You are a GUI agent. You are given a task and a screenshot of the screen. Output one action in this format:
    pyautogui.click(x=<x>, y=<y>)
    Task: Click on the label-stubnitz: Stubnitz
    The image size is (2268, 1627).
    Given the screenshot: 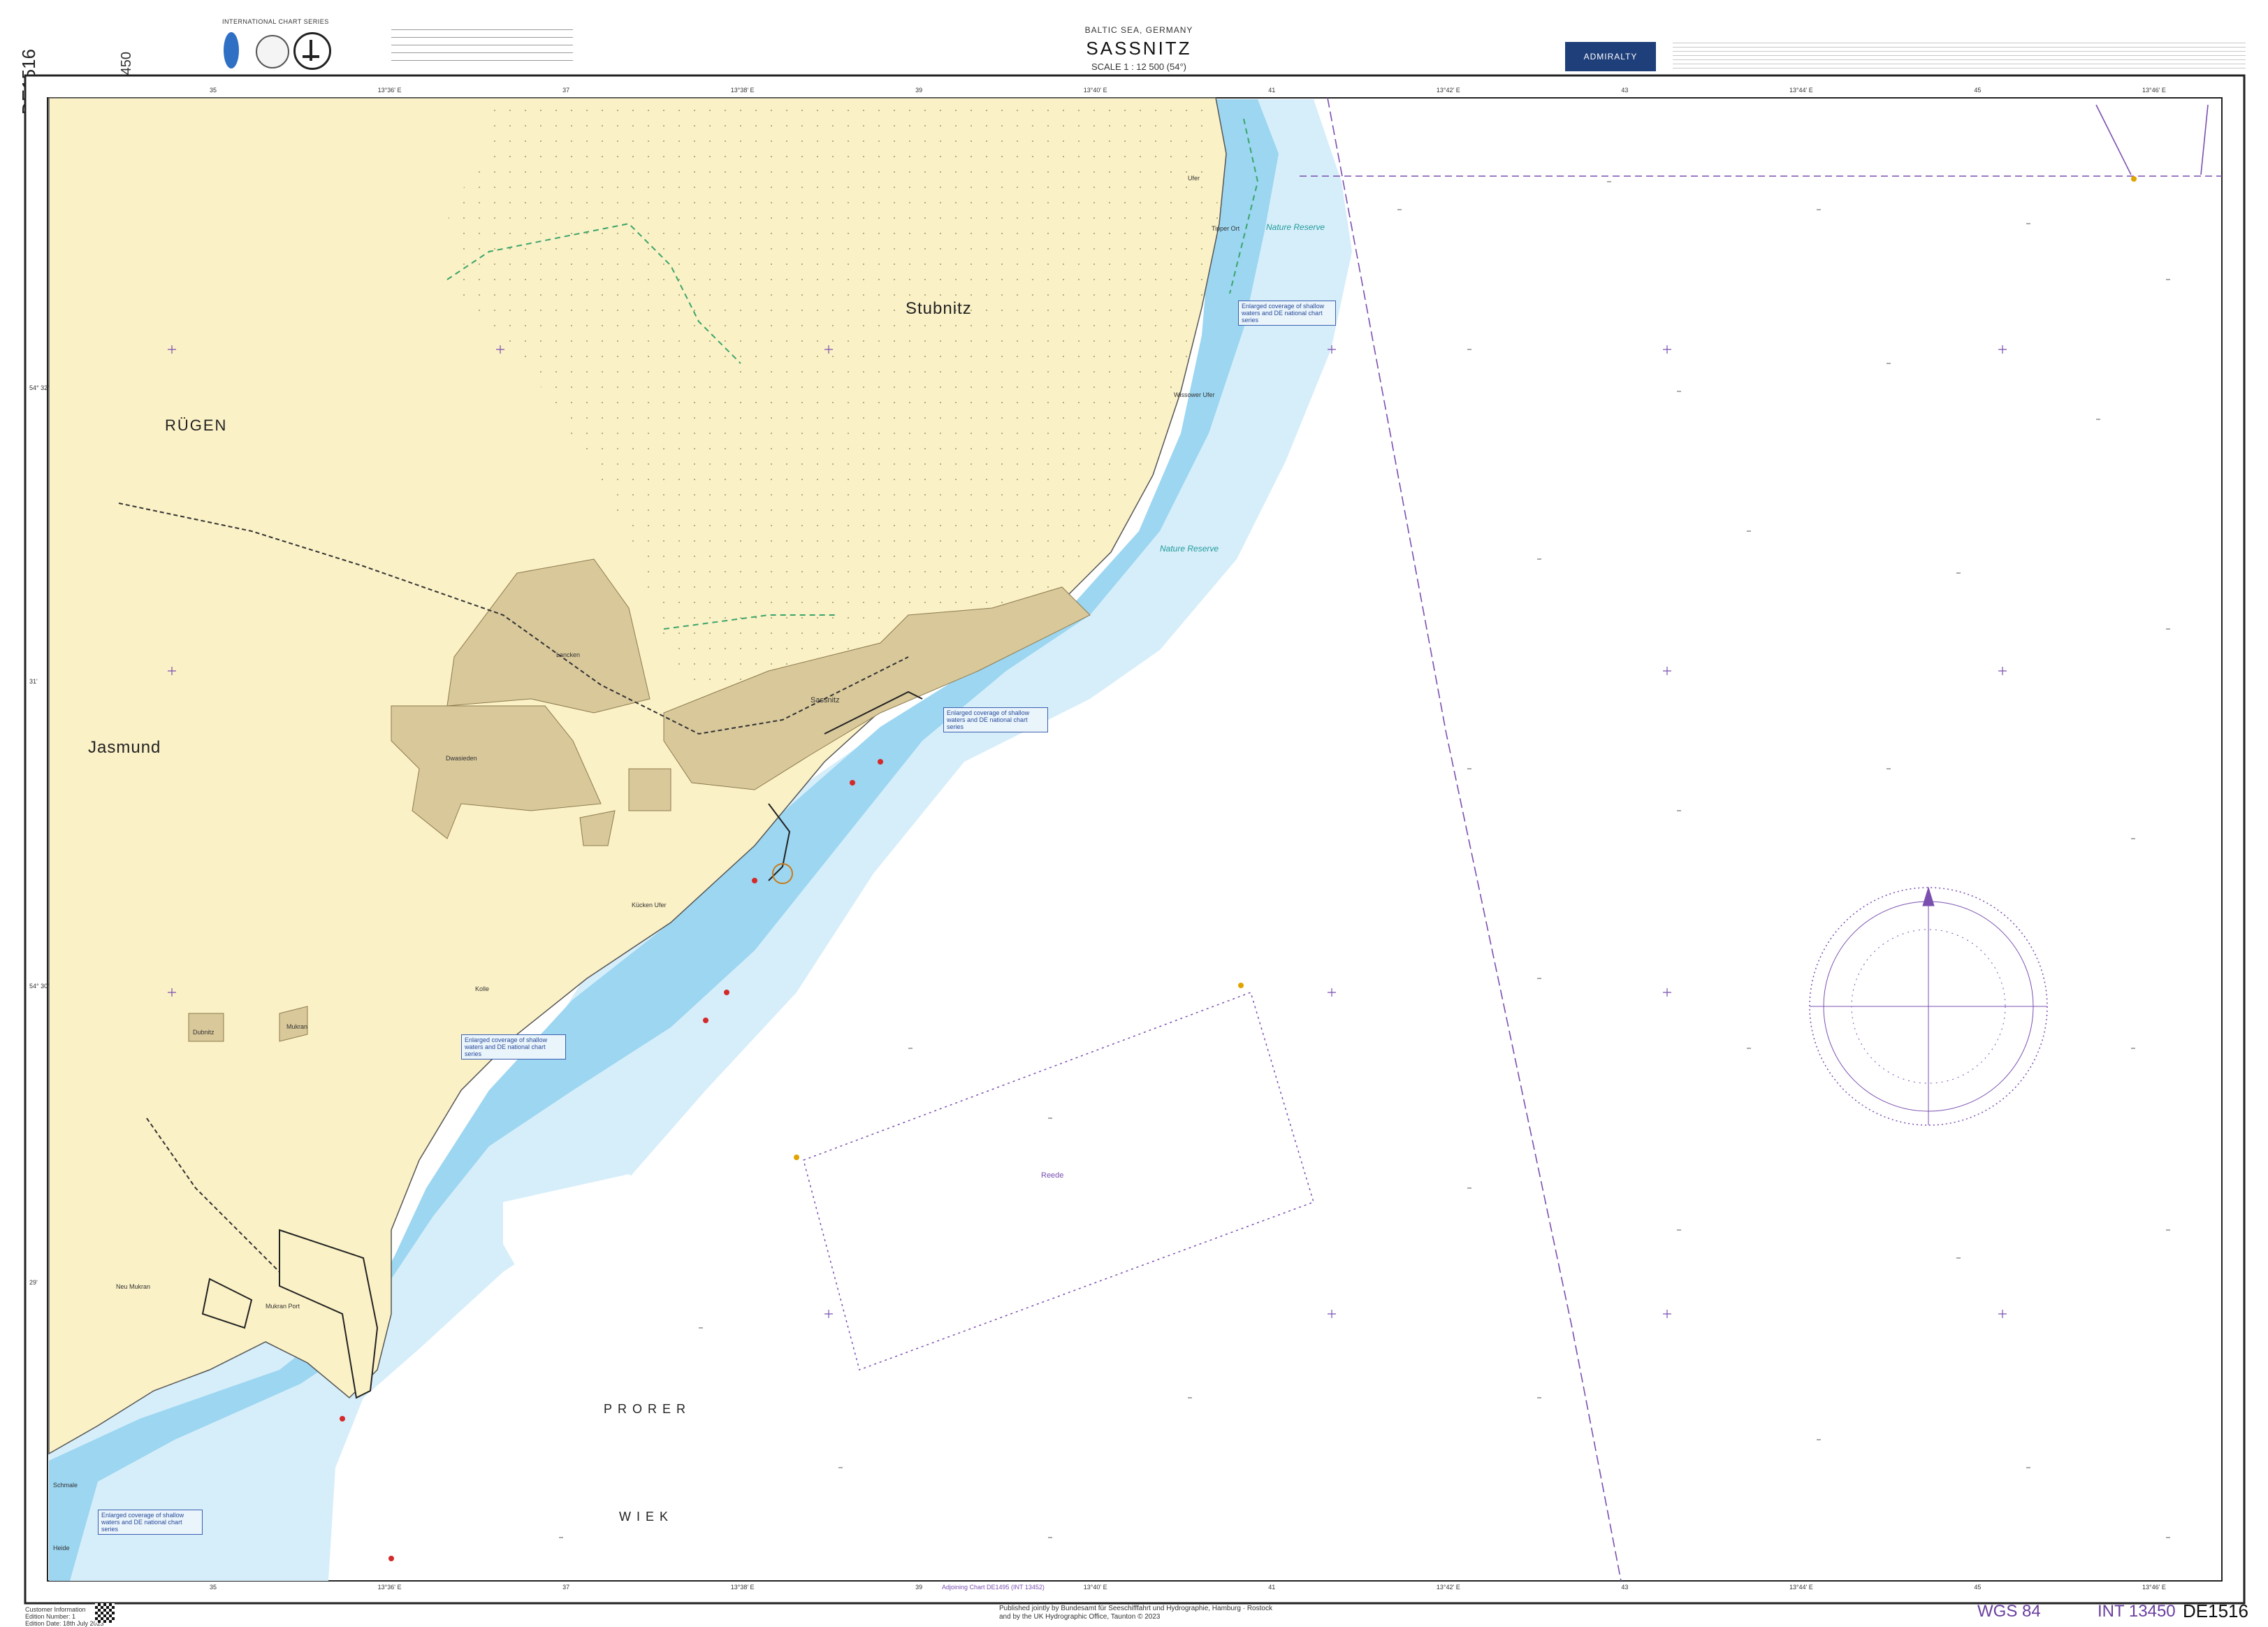 What is the action you would take?
    pyautogui.click(x=939, y=308)
    